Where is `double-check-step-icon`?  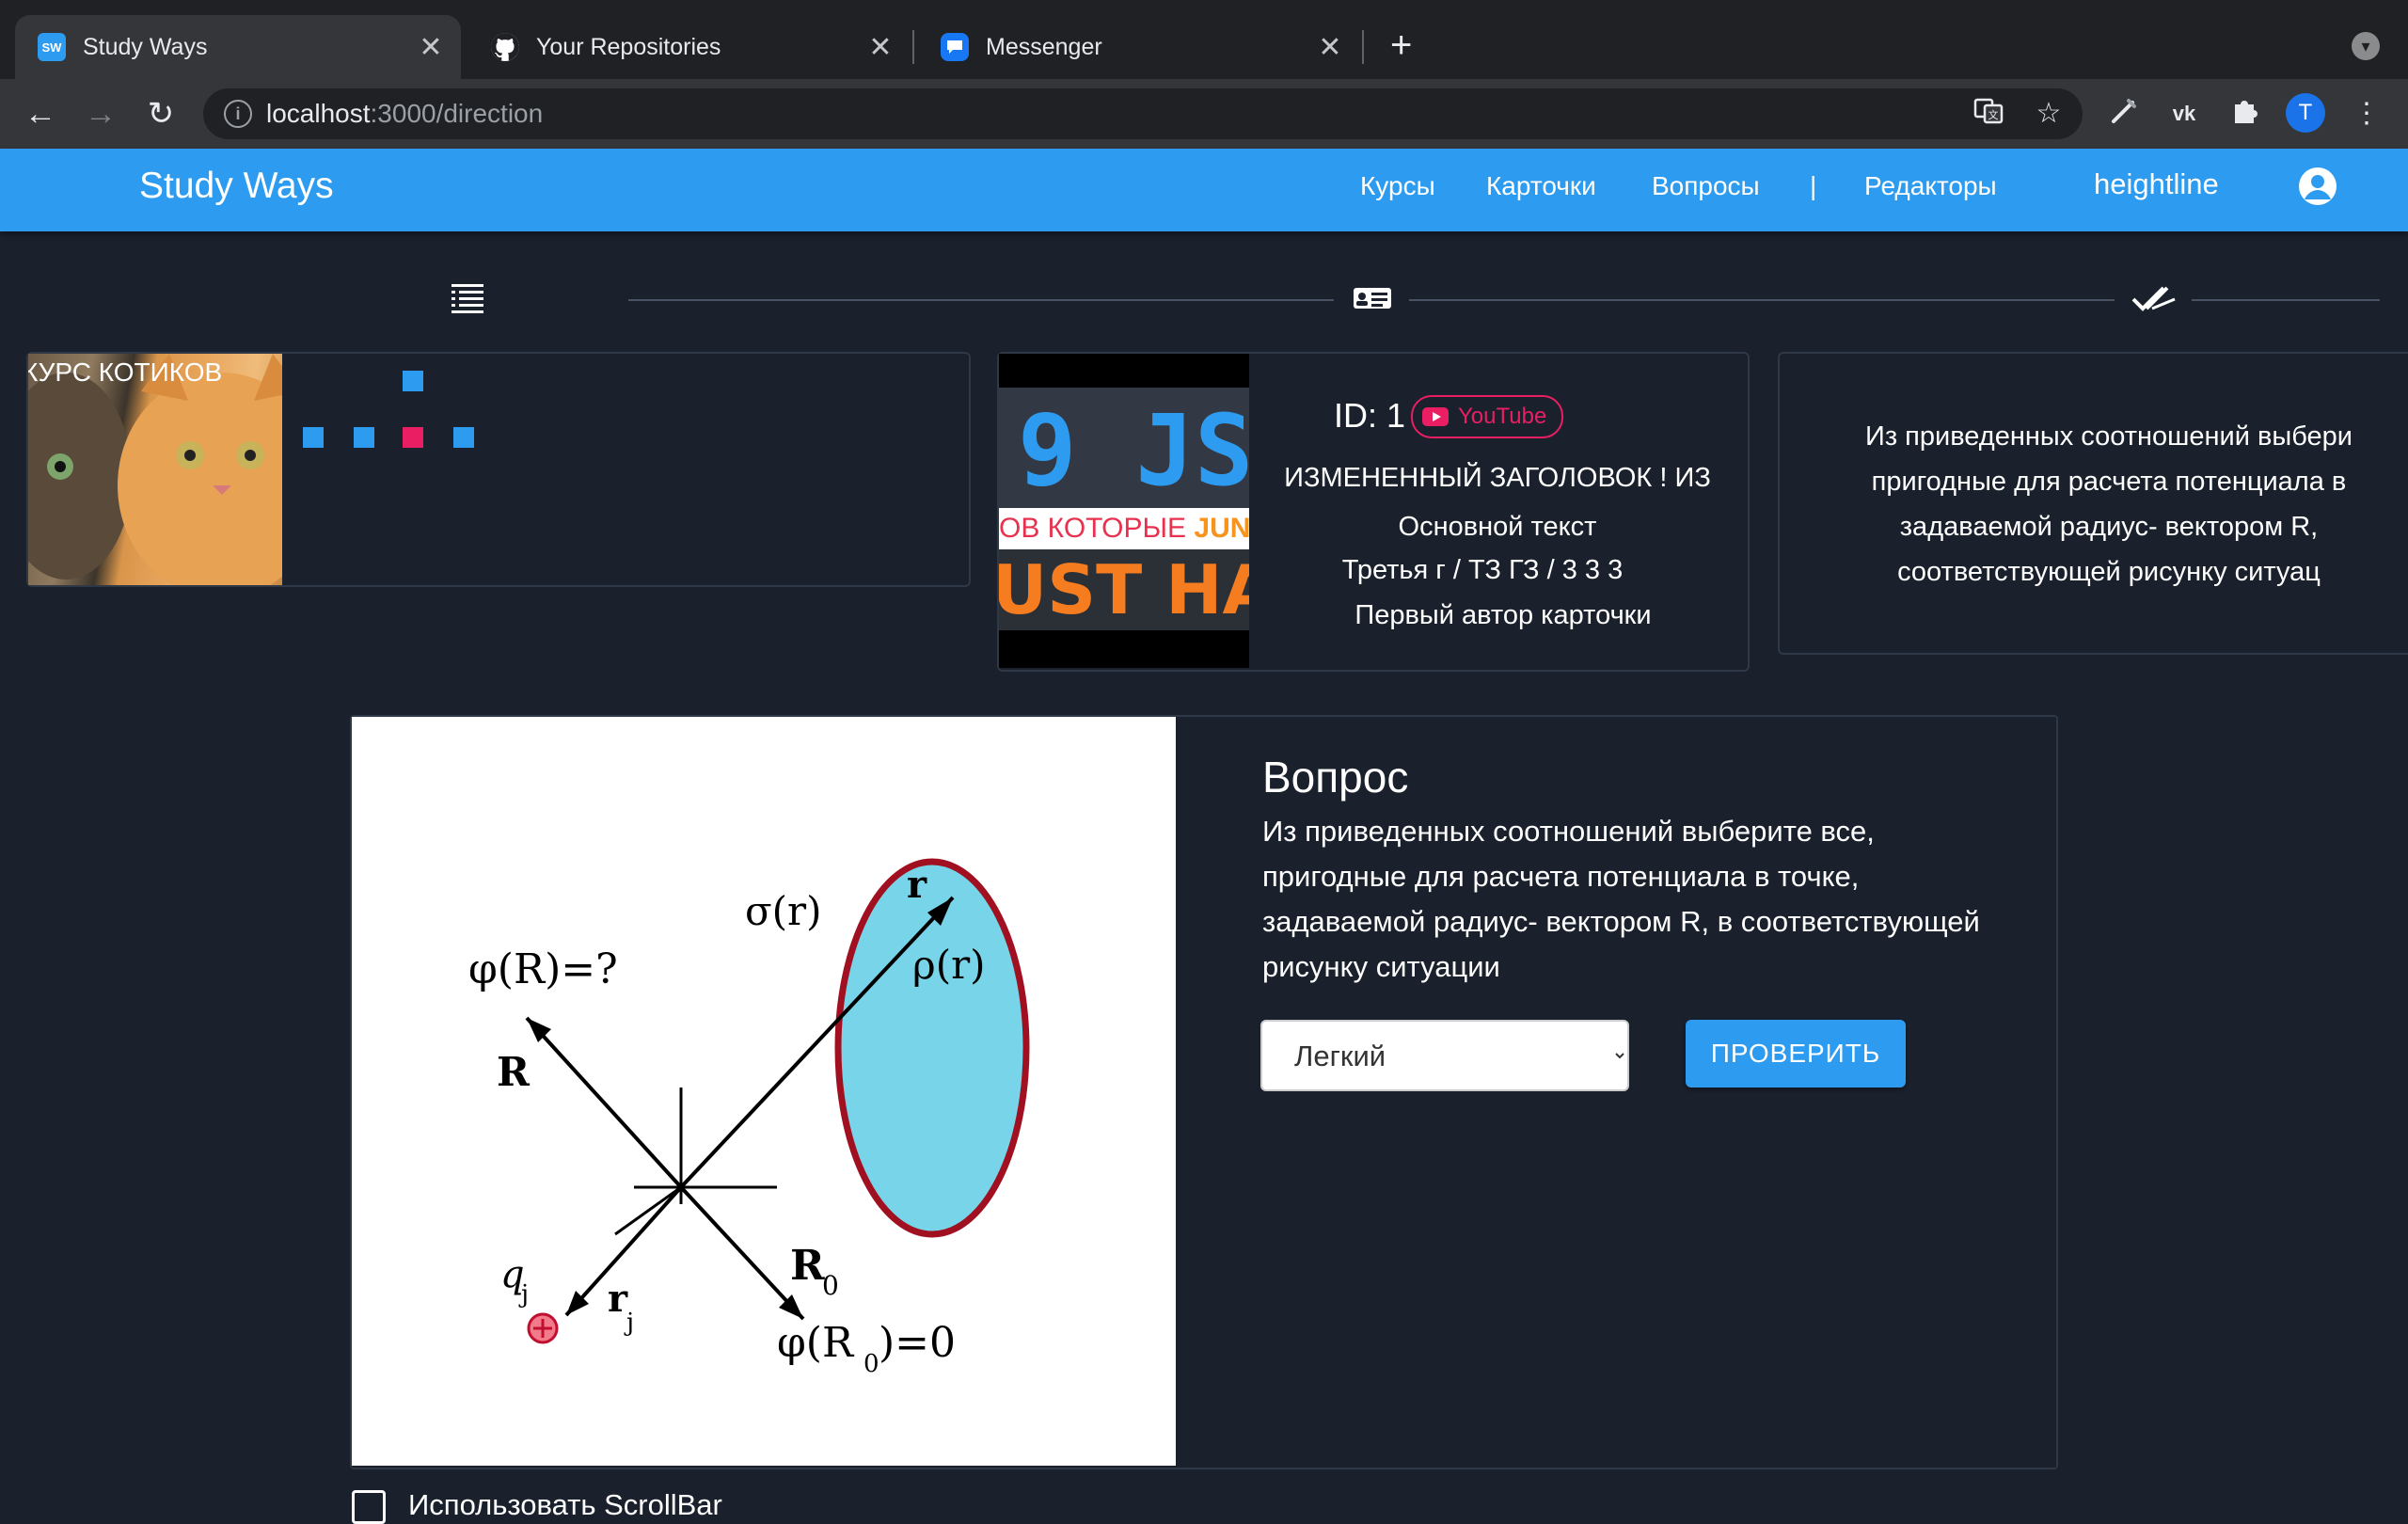
double-check-step-icon is located at coordinates (2155, 300).